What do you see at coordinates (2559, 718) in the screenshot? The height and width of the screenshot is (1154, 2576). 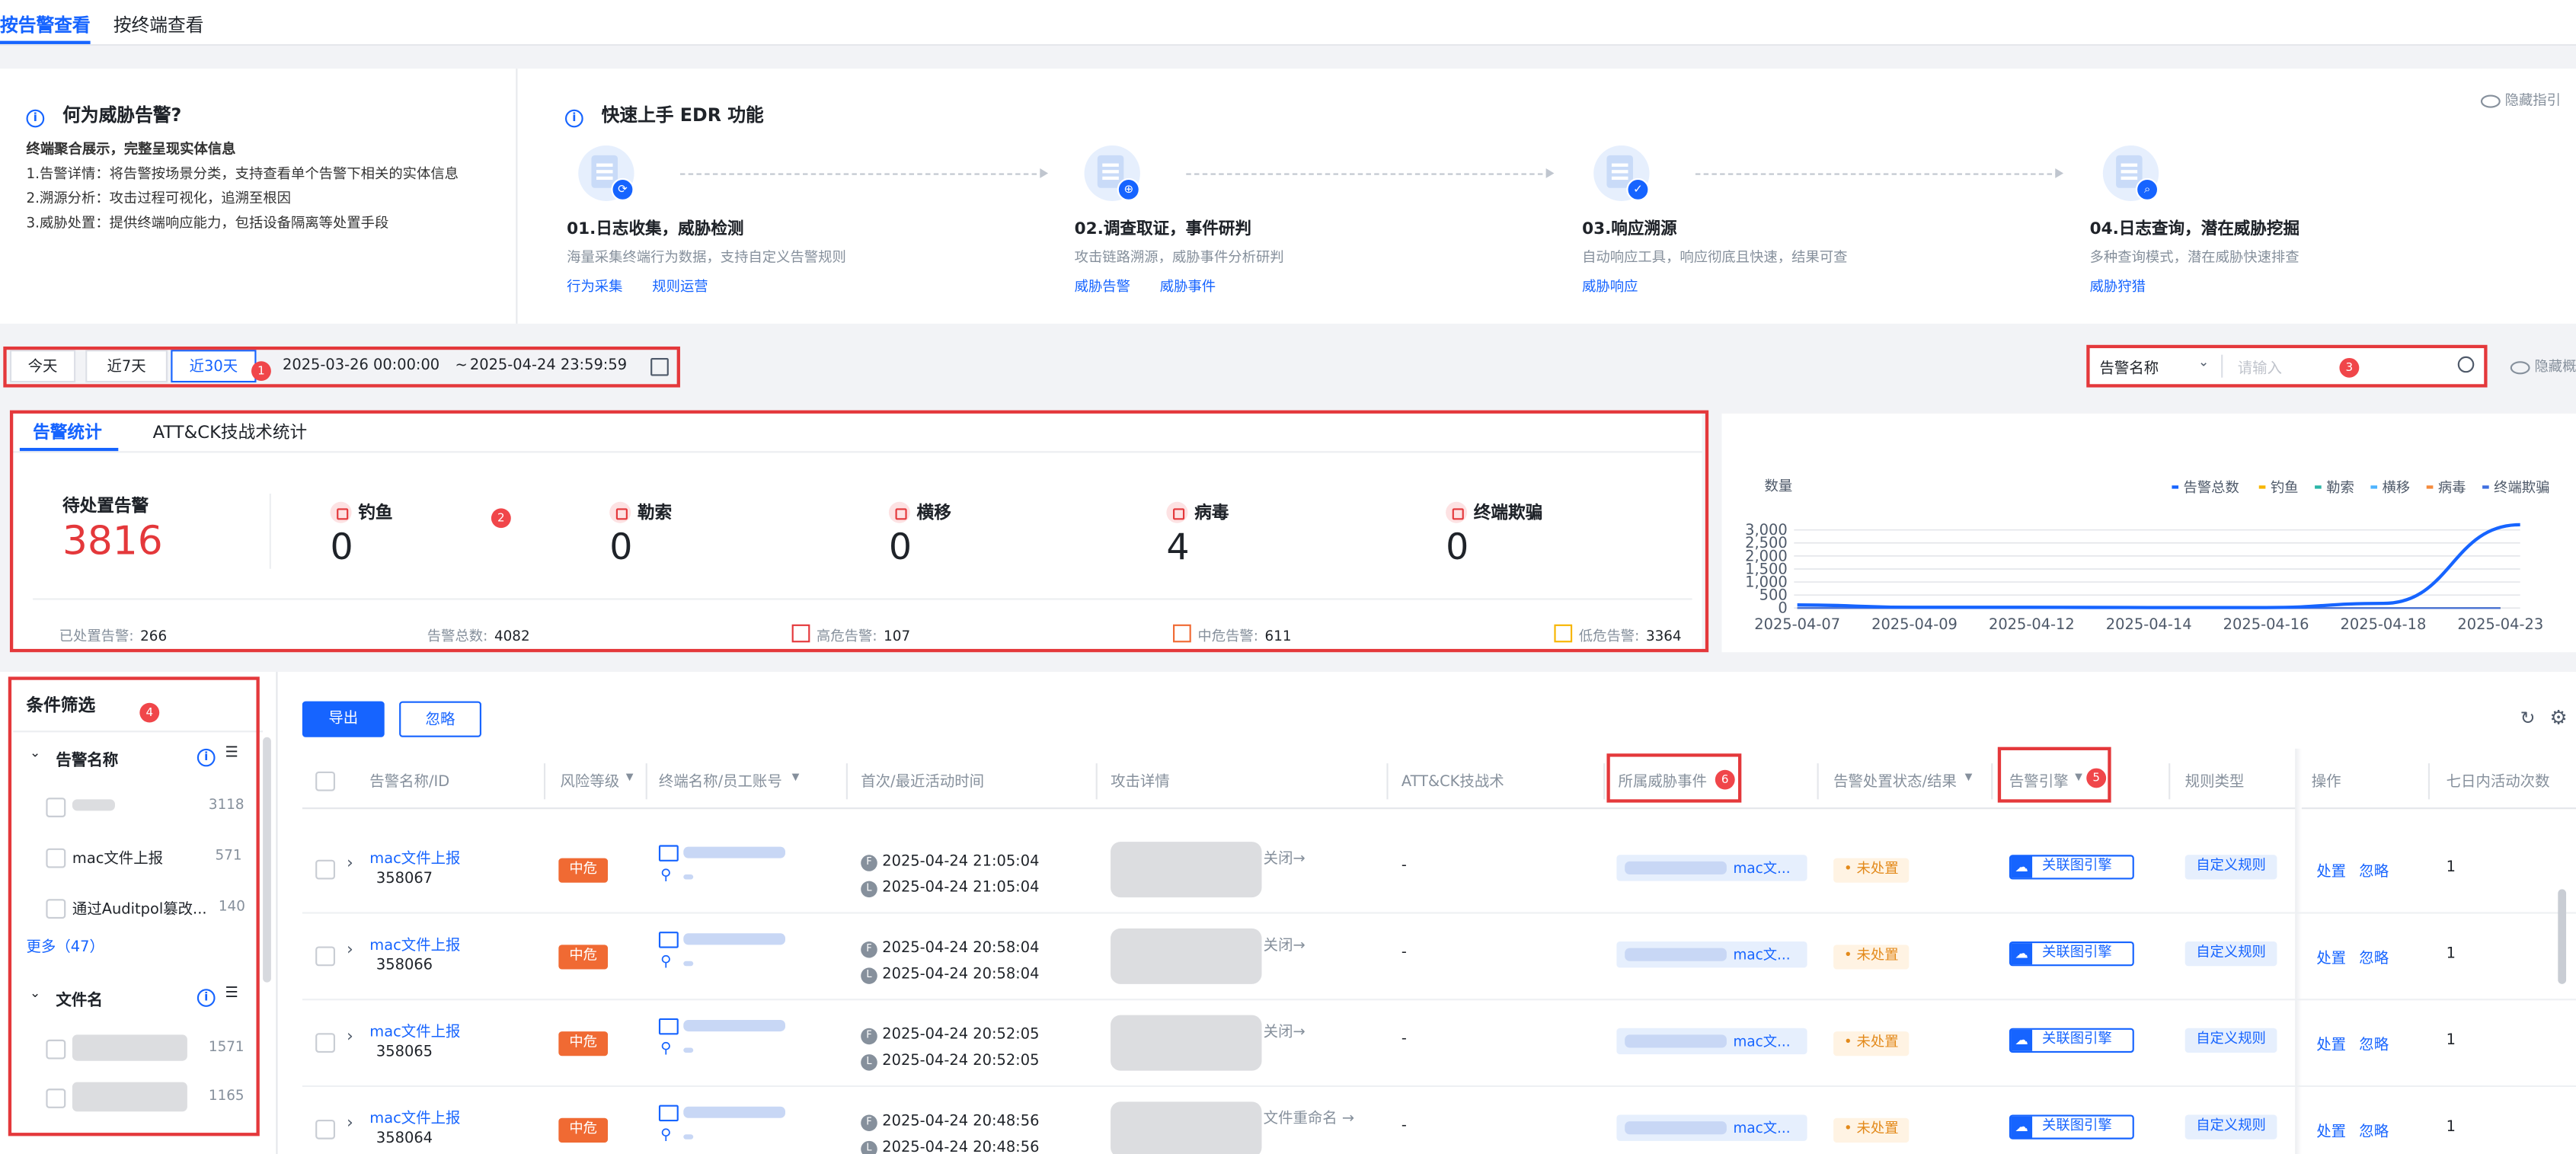 I see `settings-gear-icon: ⚙` at bounding box center [2559, 718].